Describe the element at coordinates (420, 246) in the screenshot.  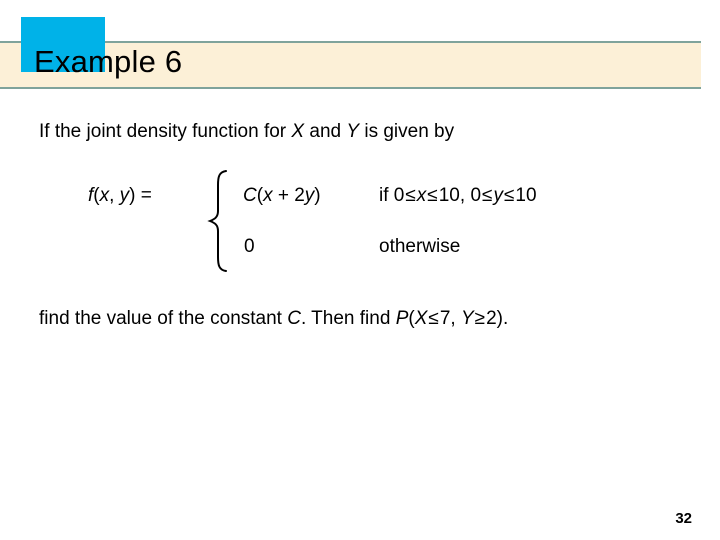
I see `case-2-condition: otherwise` at that location.